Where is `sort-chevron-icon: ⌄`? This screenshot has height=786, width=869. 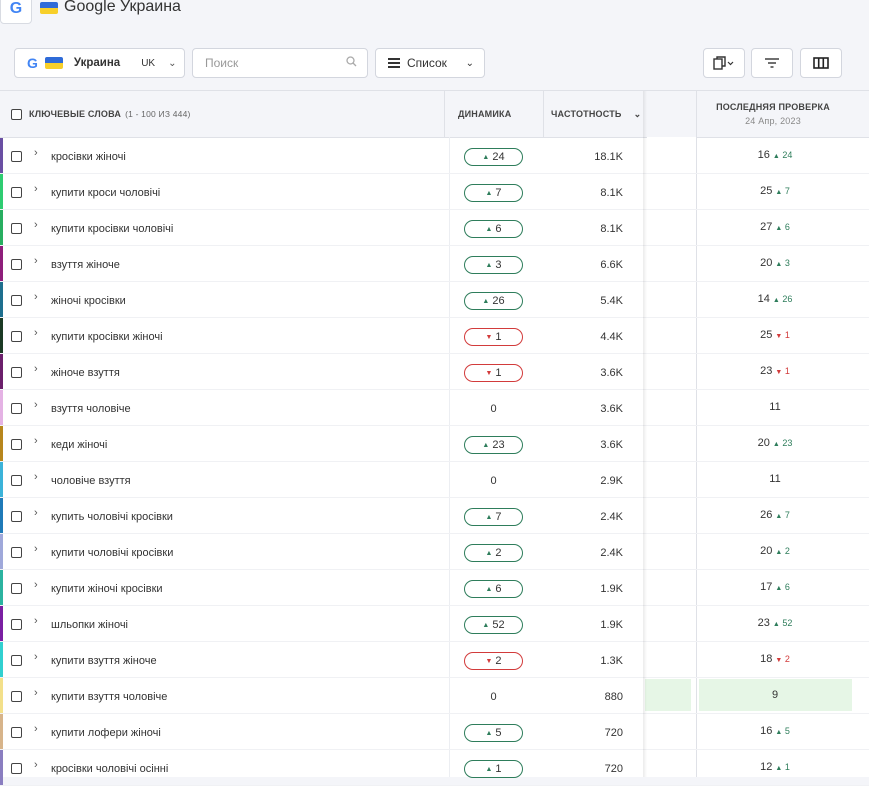 sort-chevron-icon: ⌄ is located at coordinates (638, 114).